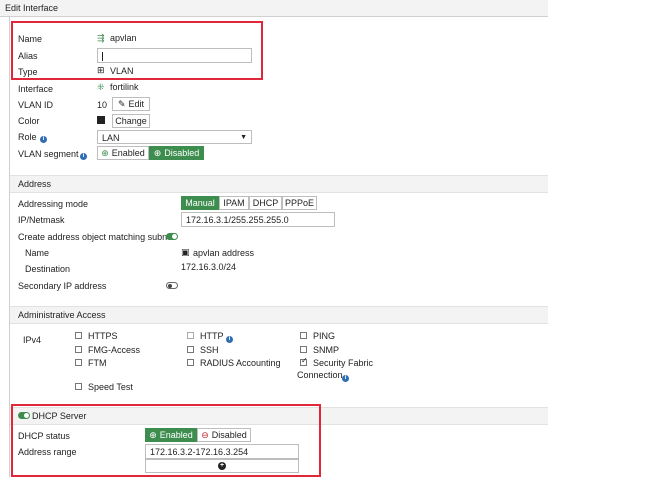 The image size is (649, 477). What do you see at coordinates (27, 137) in the screenshot?
I see `role-label: Role` at bounding box center [27, 137].